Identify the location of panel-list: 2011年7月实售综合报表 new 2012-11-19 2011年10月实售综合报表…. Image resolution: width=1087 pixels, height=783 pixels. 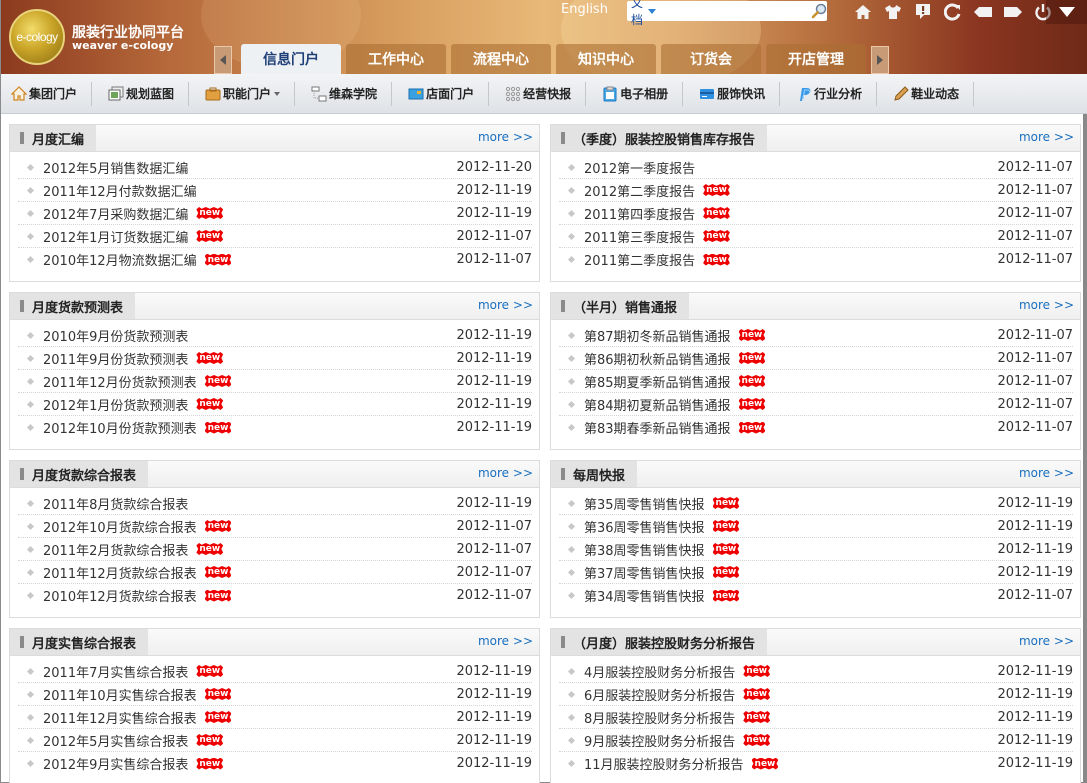
(274, 715).